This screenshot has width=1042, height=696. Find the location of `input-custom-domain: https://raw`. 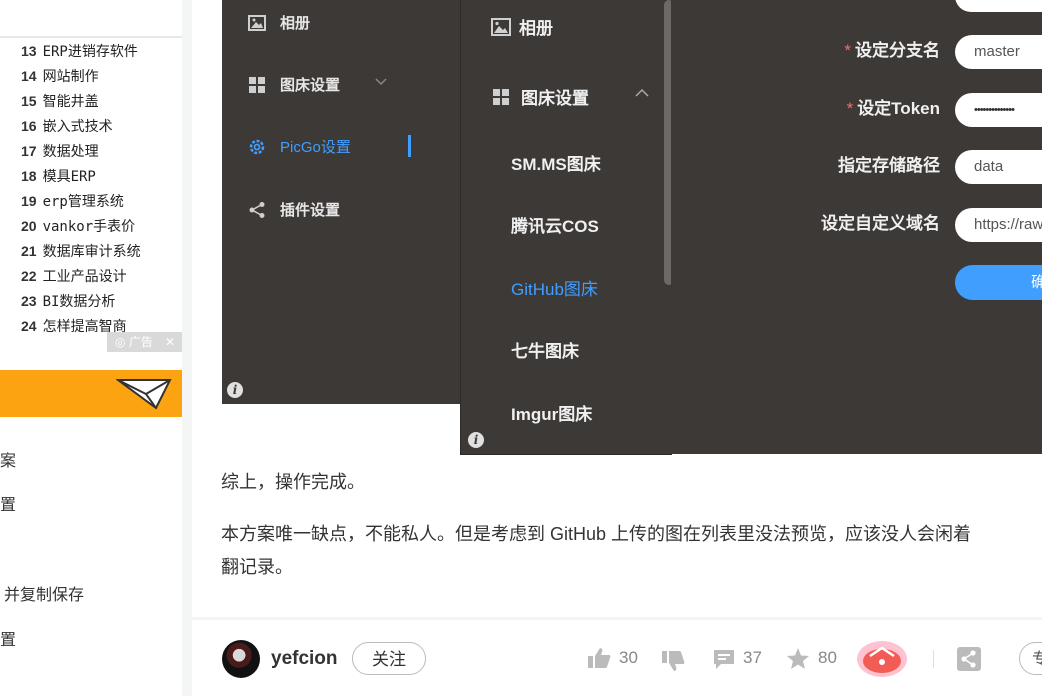

input-custom-domain: https://raw is located at coordinates (998, 225).